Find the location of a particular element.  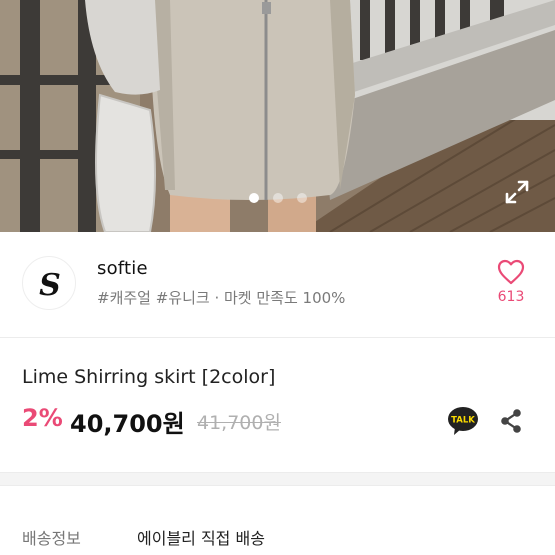

talk-label: TALK is located at coordinates (463, 421).